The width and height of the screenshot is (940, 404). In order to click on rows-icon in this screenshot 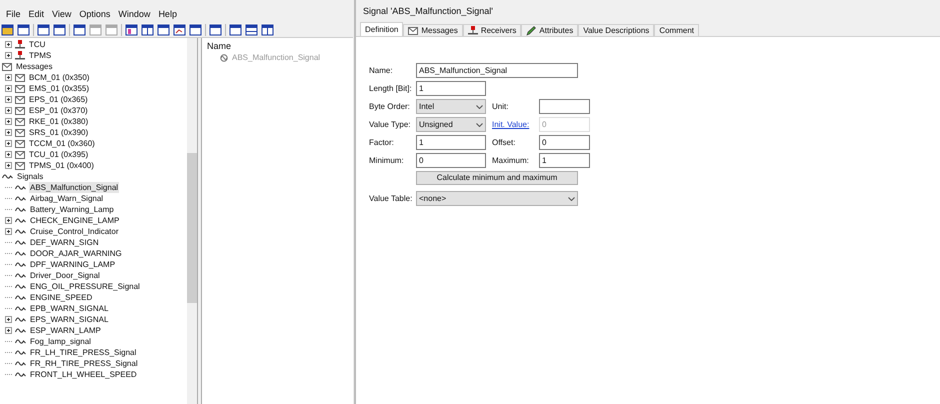, I will do `click(251, 30)`.